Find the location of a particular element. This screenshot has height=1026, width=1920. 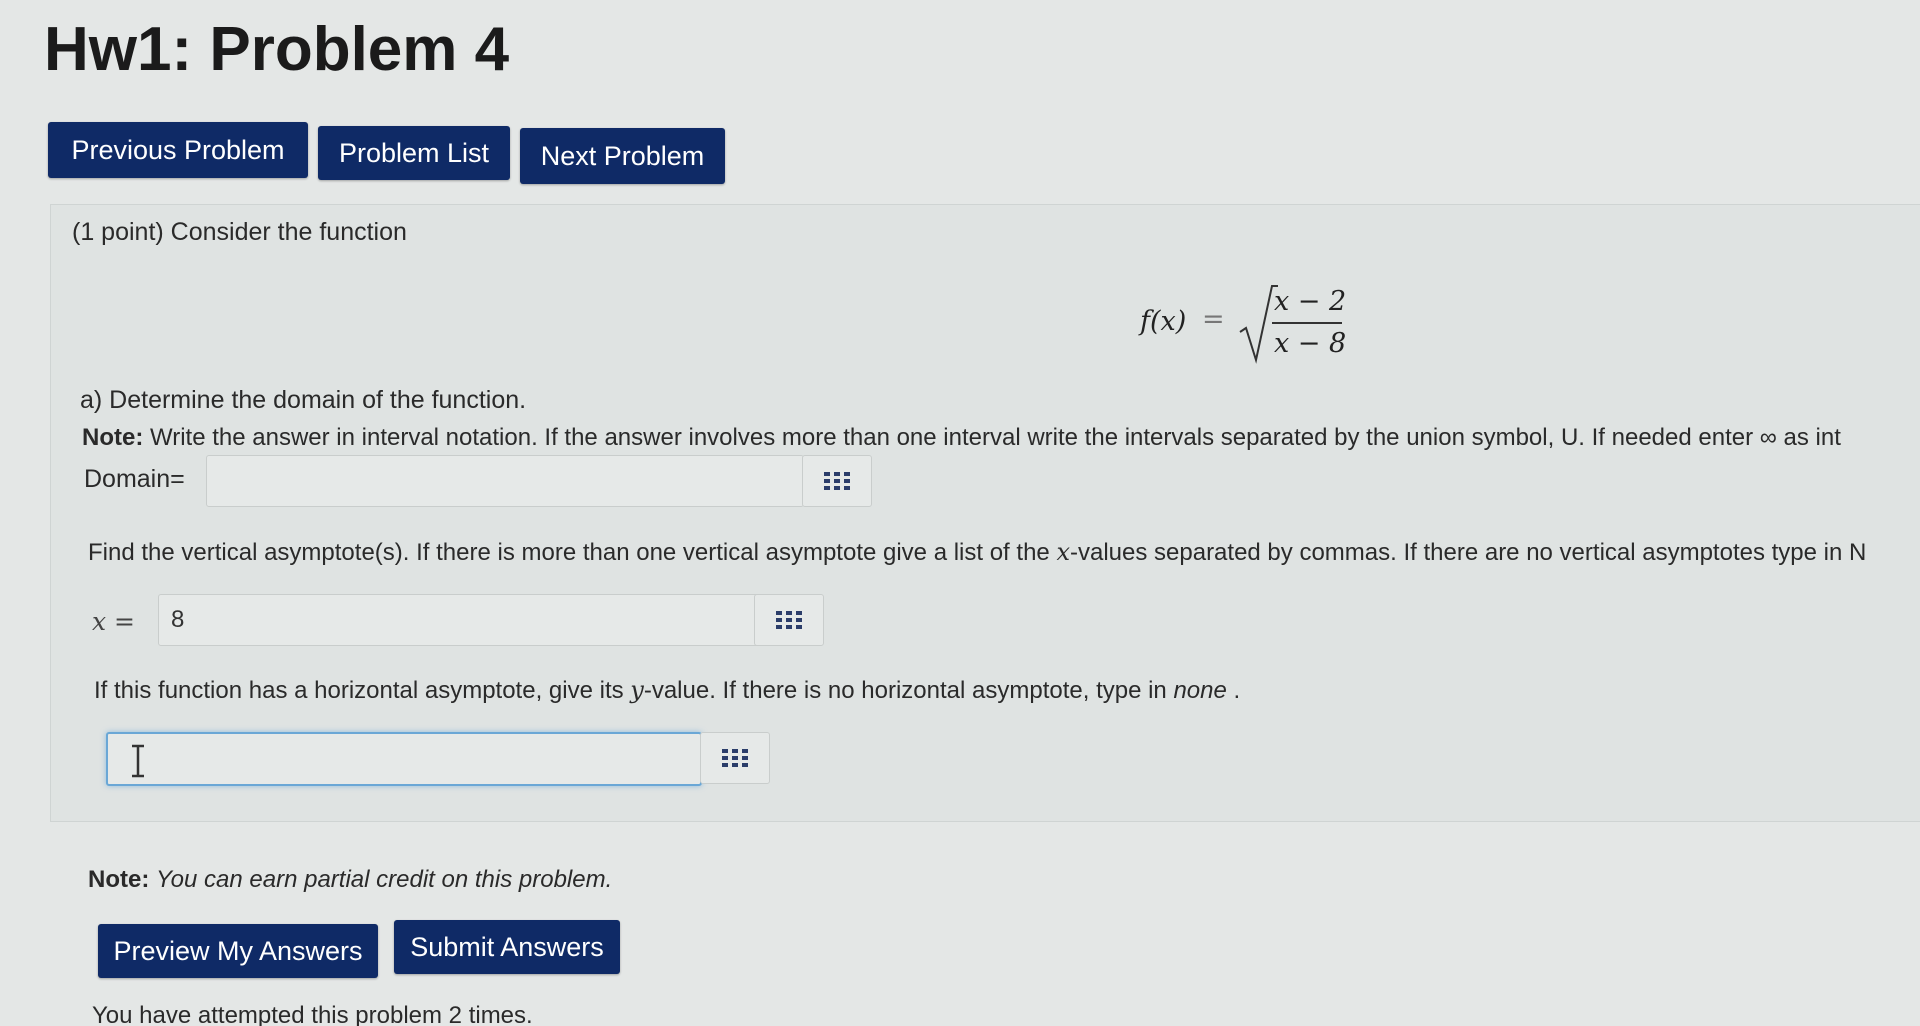

domain-equation-editor-button is located at coordinates (837, 481).